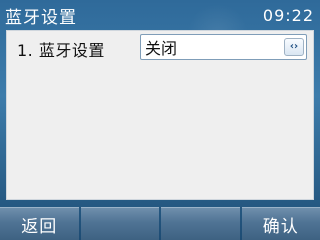 This screenshot has height=240, width=320. What do you see at coordinates (39, 223) in the screenshot?
I see `back-softkey: 返回` at bounding box center [39, 223].